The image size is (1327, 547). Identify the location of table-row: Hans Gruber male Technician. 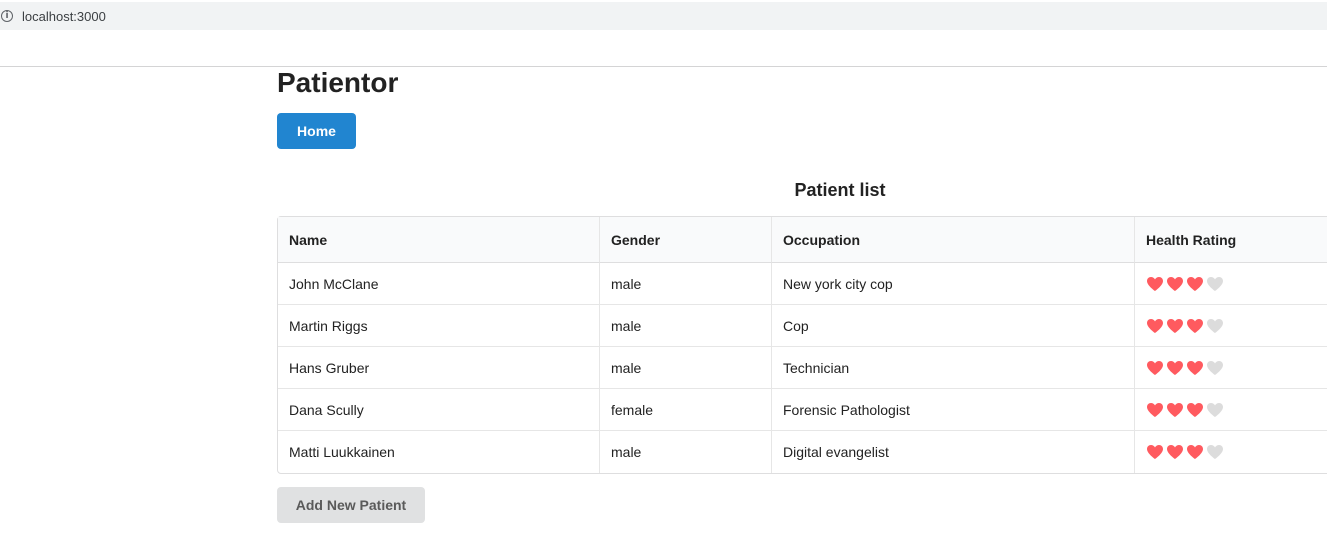
(802, 368).